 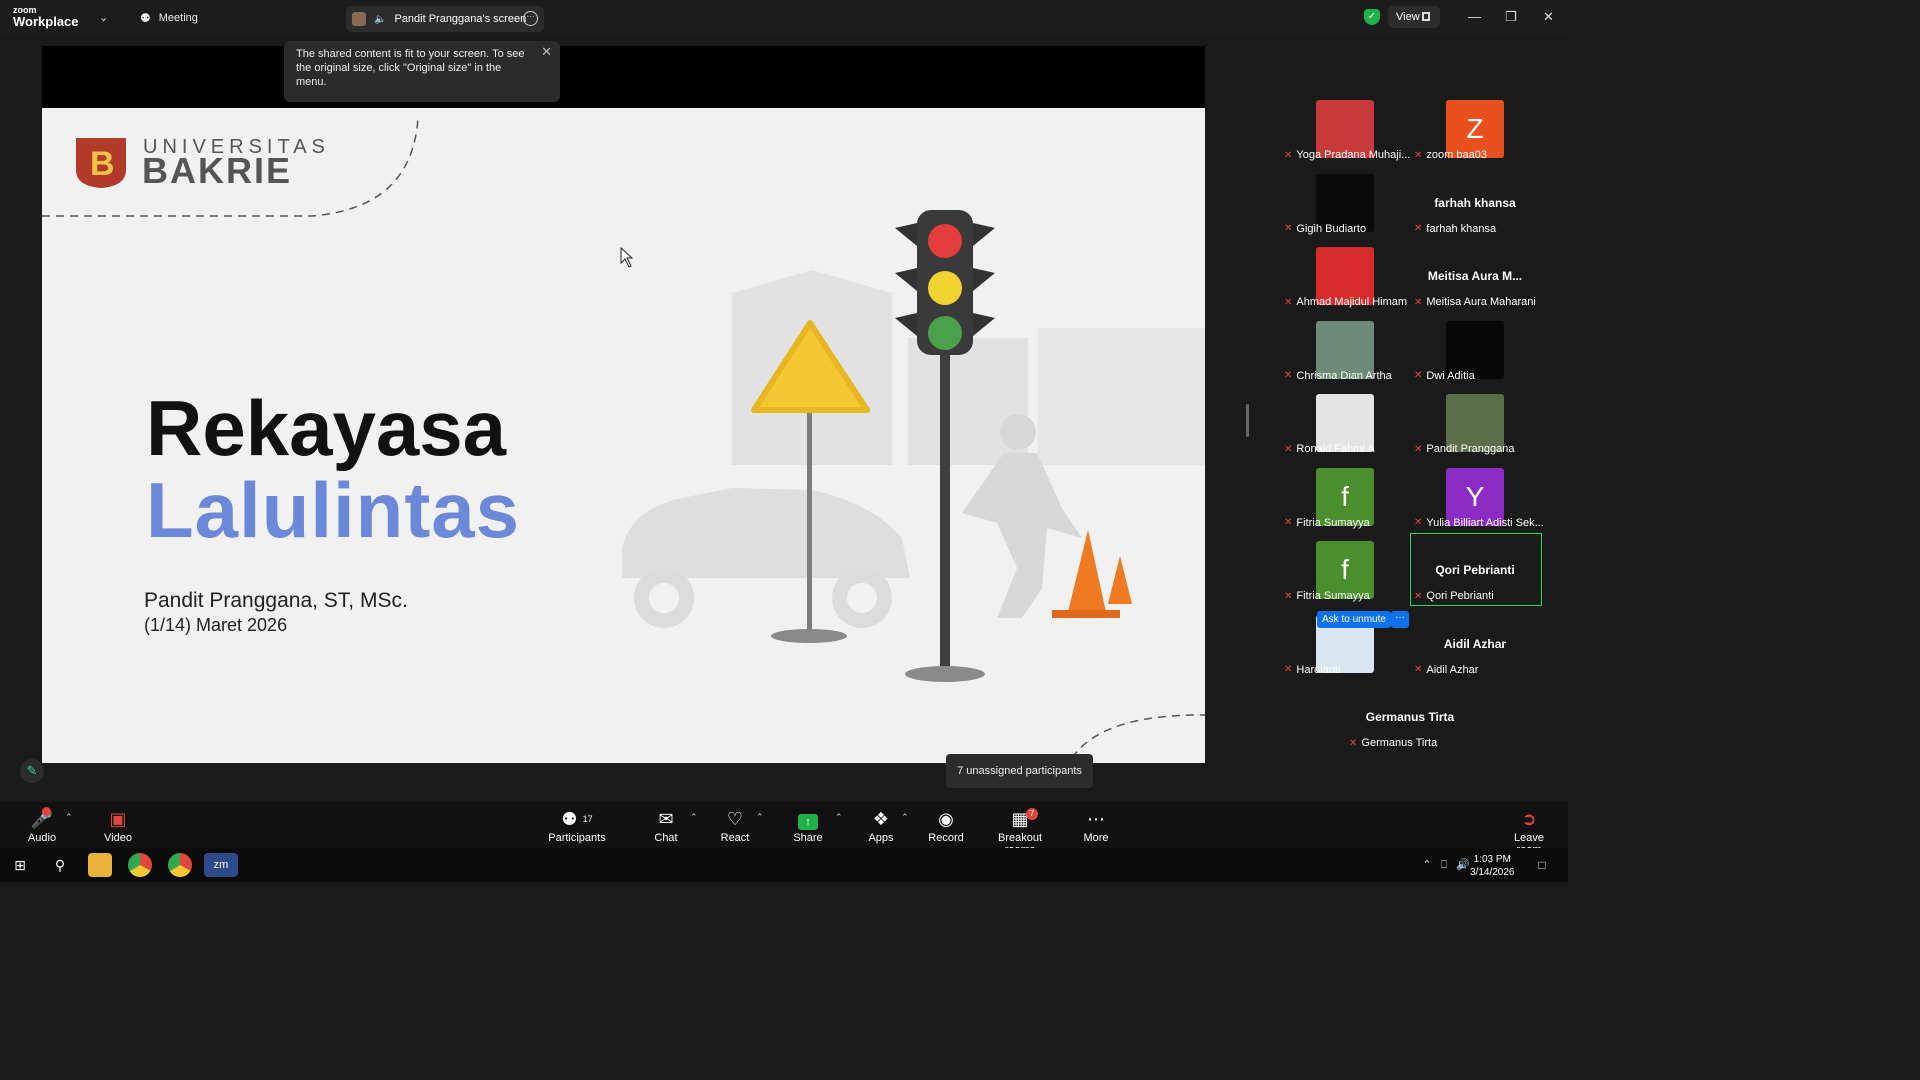 What do you see at coordinates (1344, 375) in the screenshot?
I see `participant-name-text: Chrisma Dian Artha` at bounding box center [1344, 375].